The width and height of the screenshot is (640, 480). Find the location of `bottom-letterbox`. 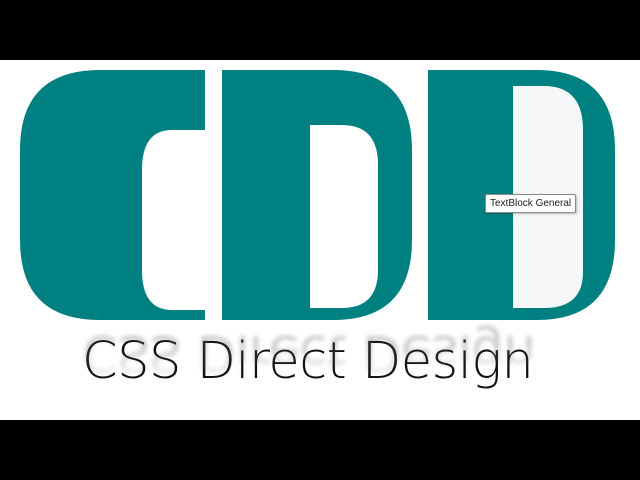

bottom-letterbox is located at coordinates (320, 450).